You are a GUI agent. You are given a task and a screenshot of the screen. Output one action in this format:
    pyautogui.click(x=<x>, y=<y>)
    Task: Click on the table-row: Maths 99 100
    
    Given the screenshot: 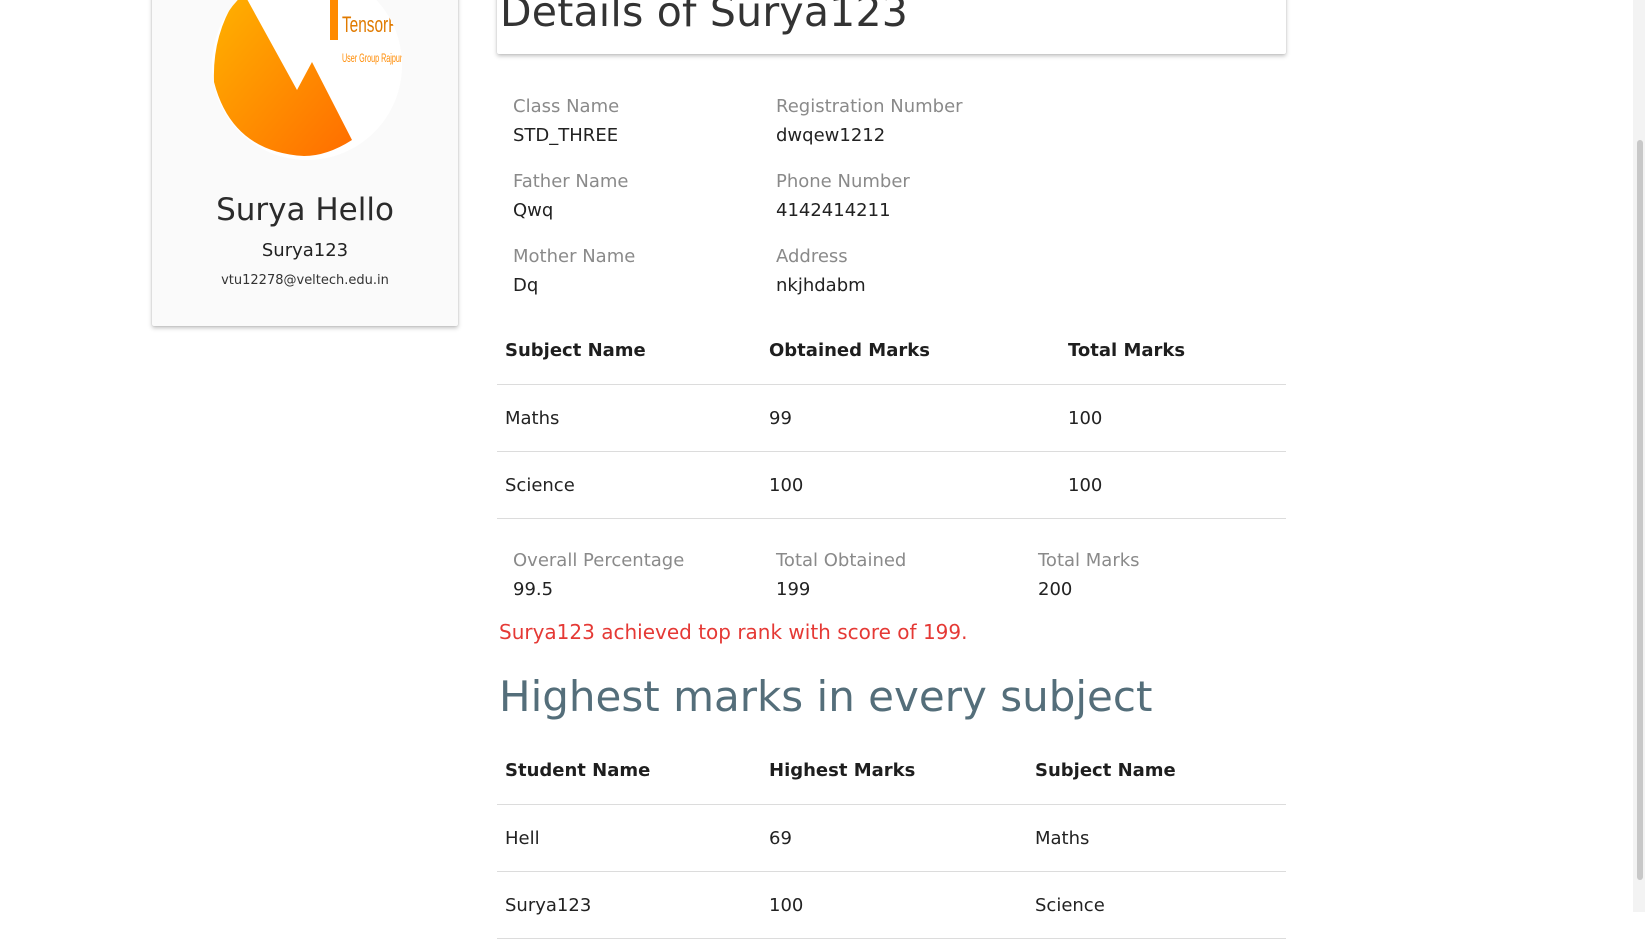 What is the action you would take?
    pyautogui.click(x=891, y=418)
    